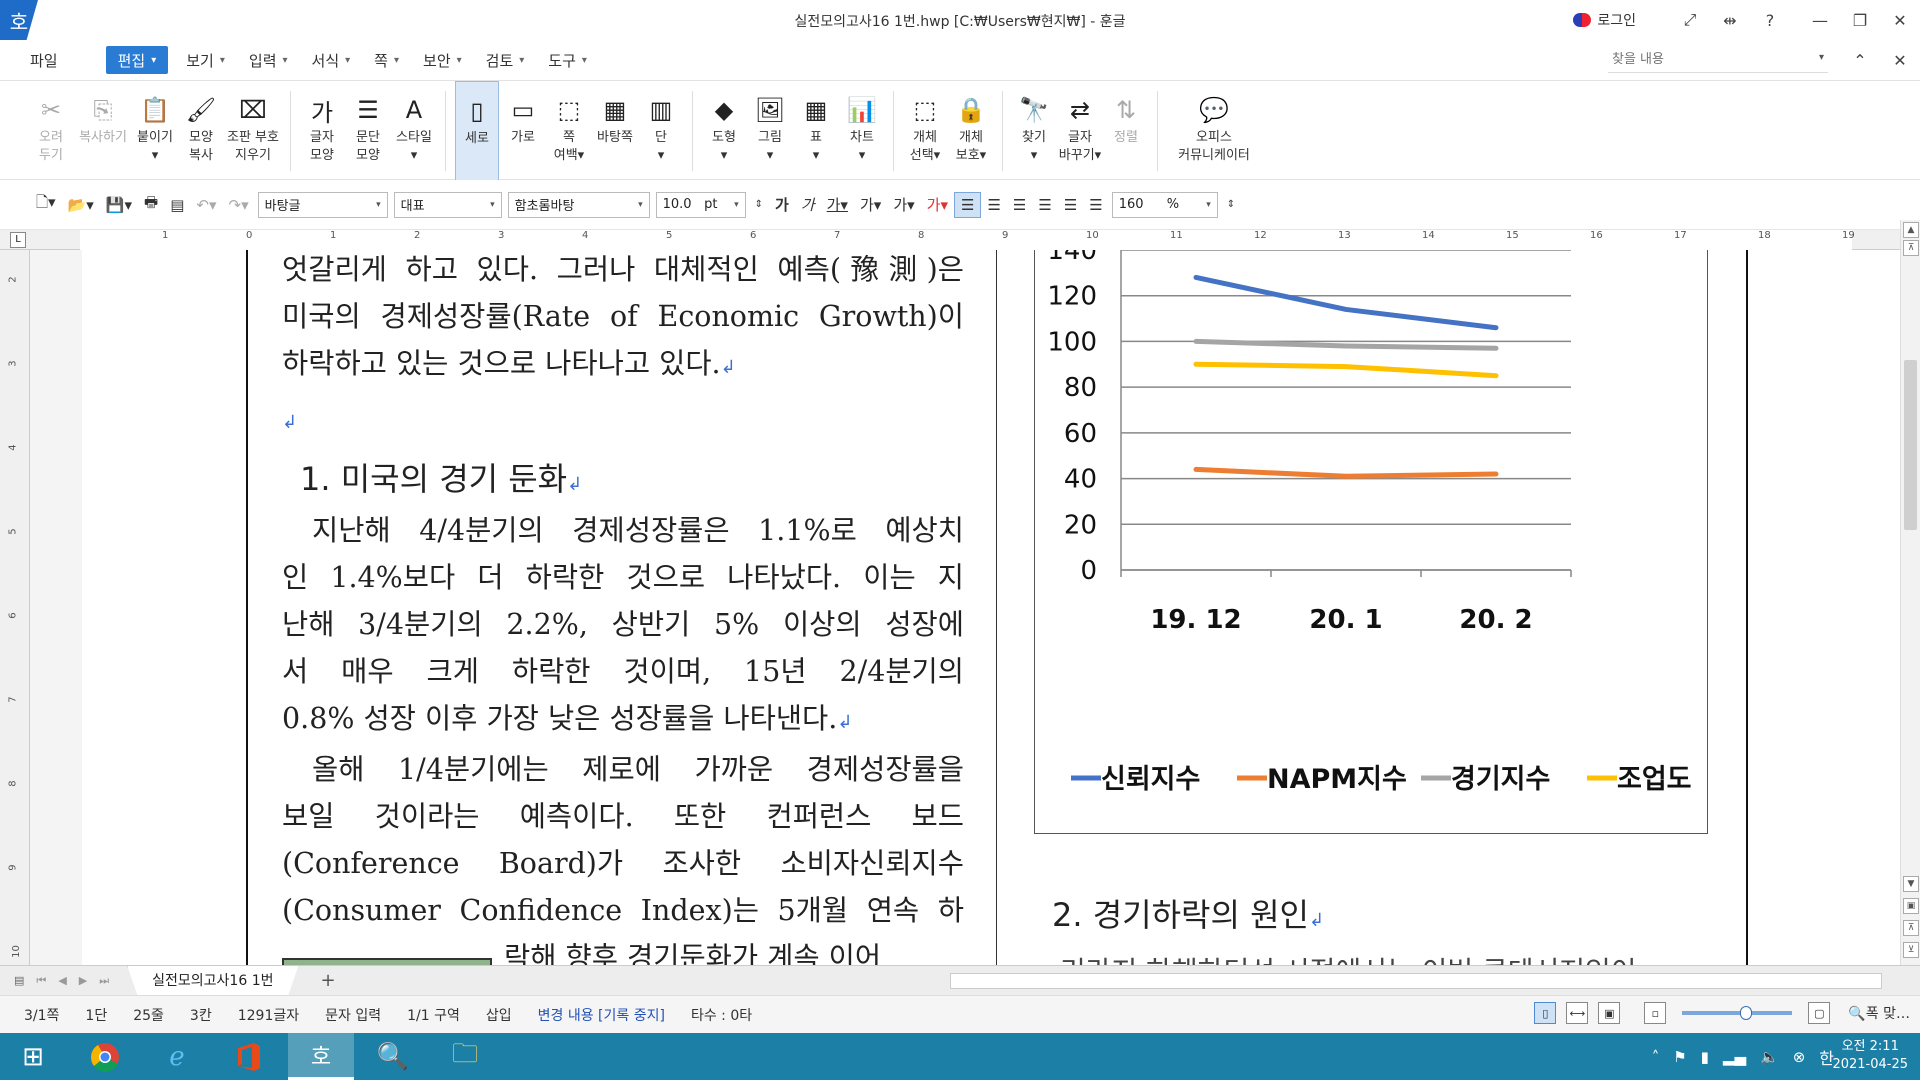 The width and height of the screenshot is (1920, 1080). Describe the element at coordinates (1609, 1013) in the screenshot. I see `full-view-icon: ▣` at that location.